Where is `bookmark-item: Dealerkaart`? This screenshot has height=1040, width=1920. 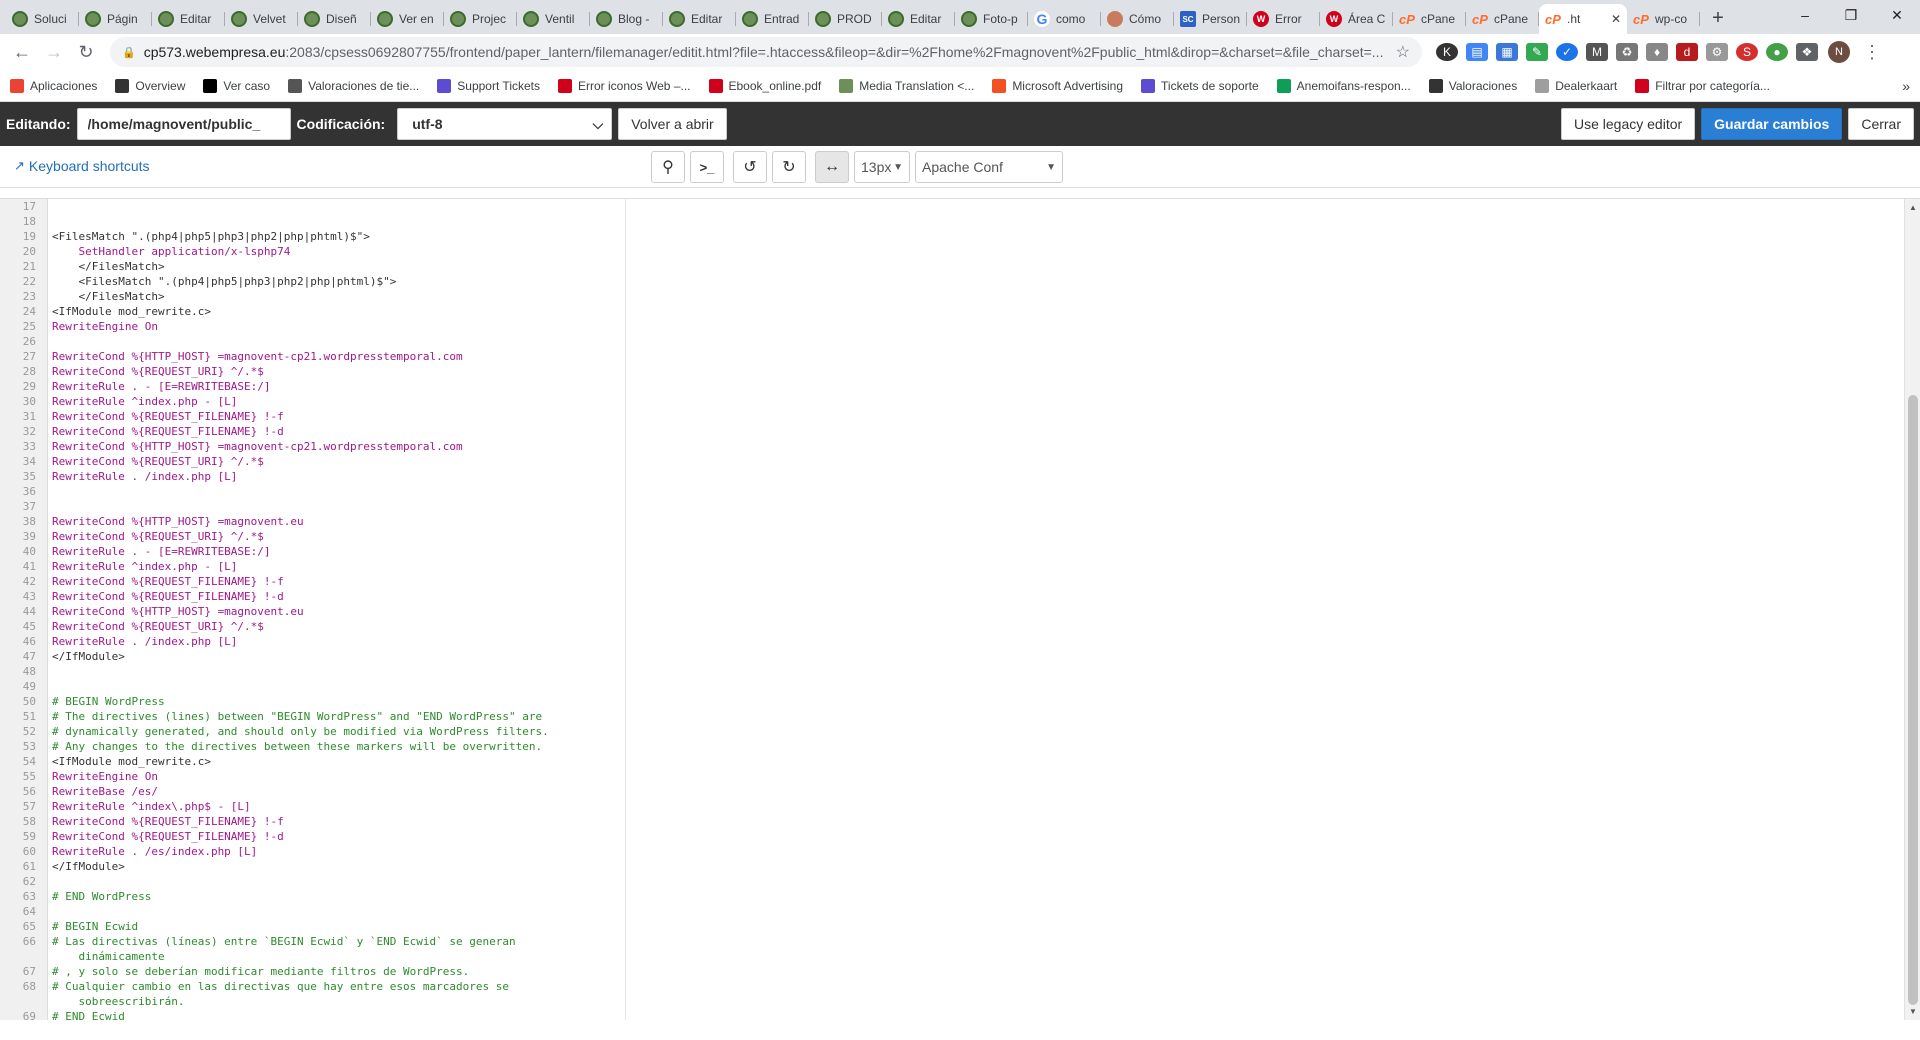 bookmark-item: Dealerkaart is located at coordinates (1576, 85).